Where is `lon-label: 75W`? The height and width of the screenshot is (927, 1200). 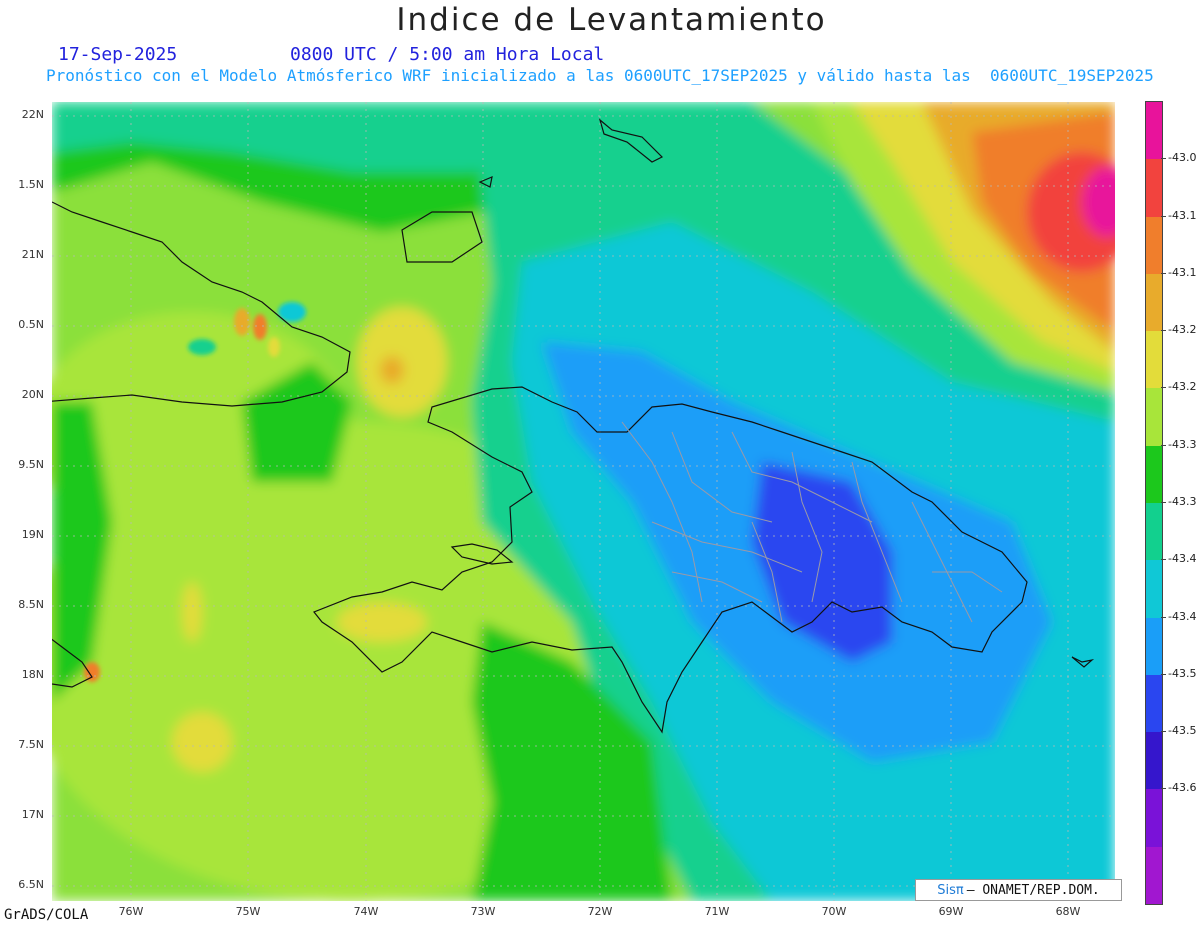 lon-label: 75W is located at coordinates (248, 911).